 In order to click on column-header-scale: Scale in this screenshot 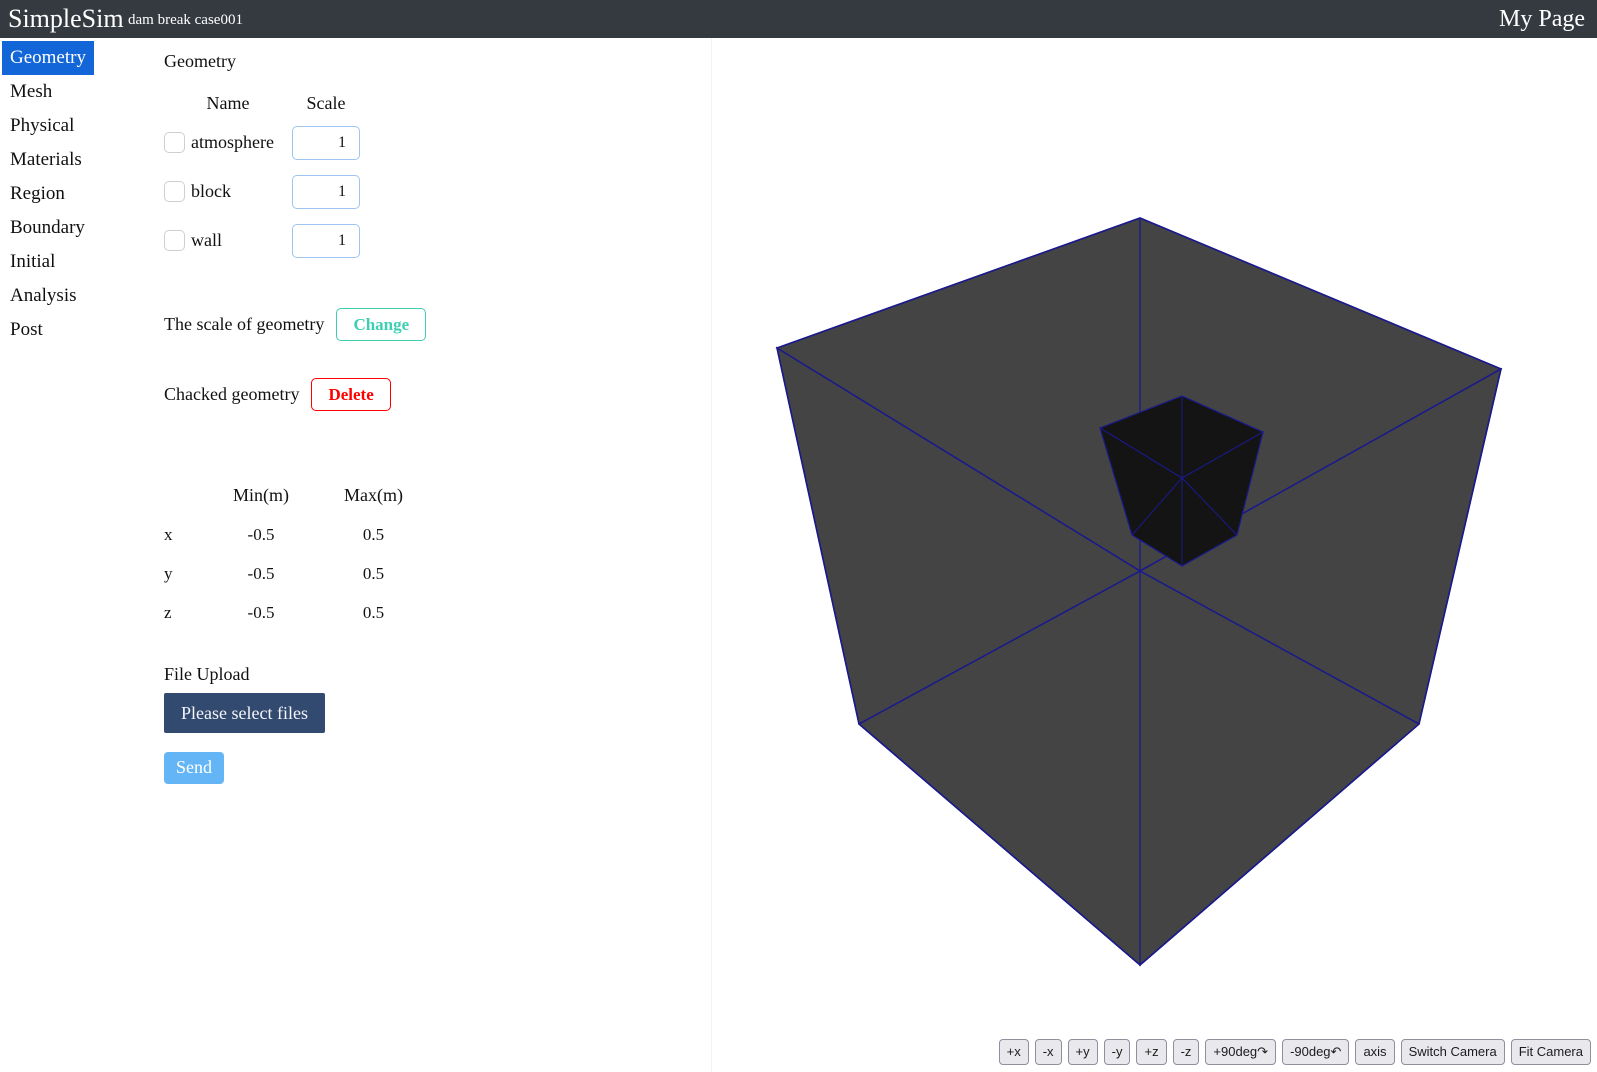, I will do `click(326, 102)`.